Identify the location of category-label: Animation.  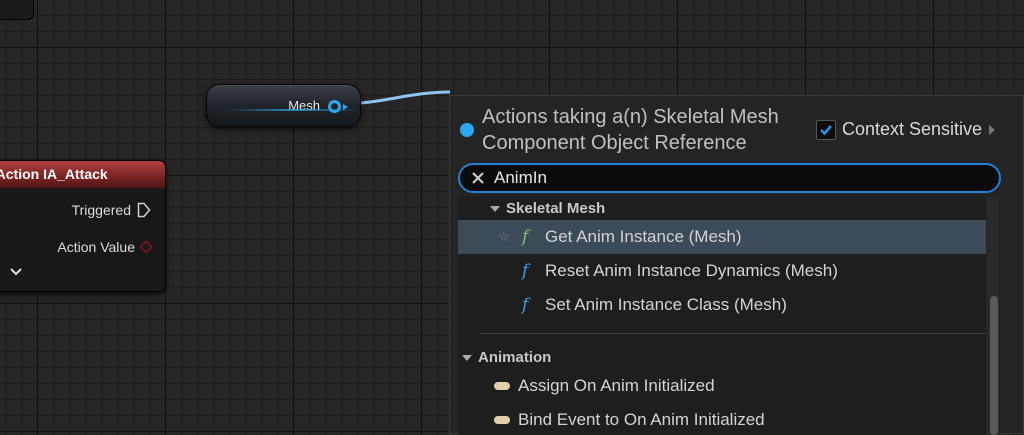
(515, 357).